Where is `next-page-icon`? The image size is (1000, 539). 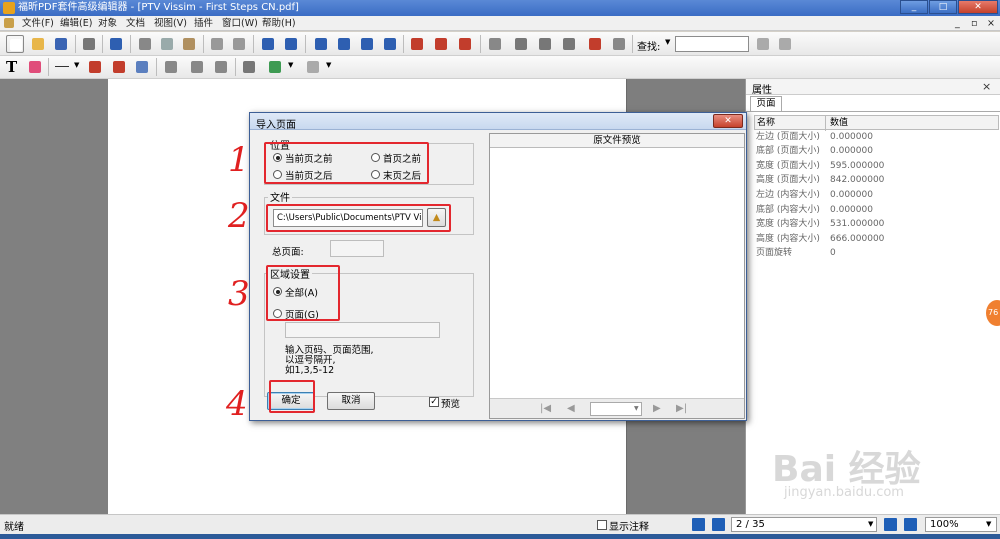 next-page-icon is located at coordinates (367, 44).